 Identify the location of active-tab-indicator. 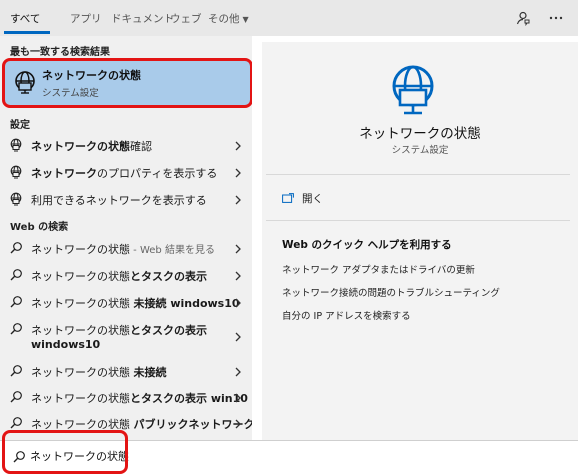
(27, 32).